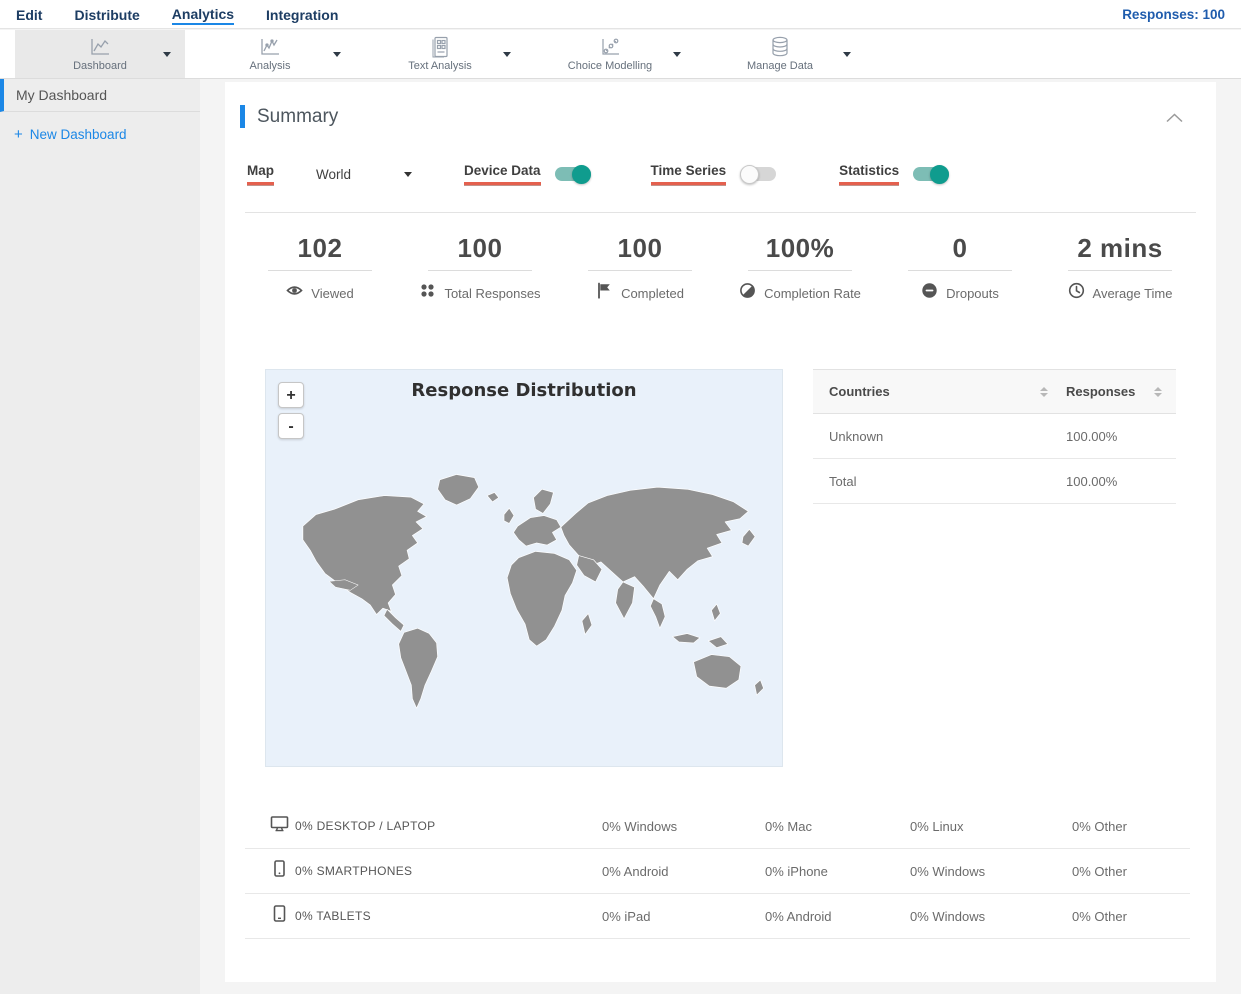 This screenshot has height=994, width=1241. I want to click on stat-completed: 100 Completed, so click(640, 268).